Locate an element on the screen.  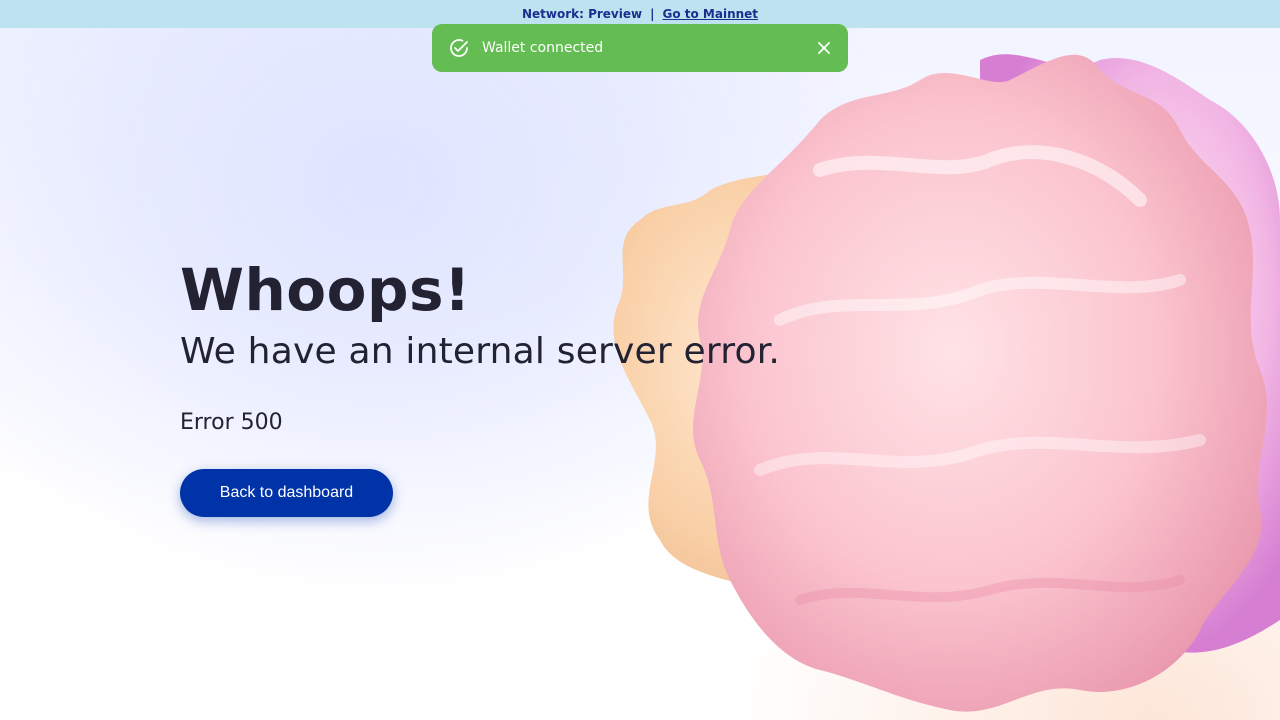
error-code: Error 500 is located at coordinates (231, 422).